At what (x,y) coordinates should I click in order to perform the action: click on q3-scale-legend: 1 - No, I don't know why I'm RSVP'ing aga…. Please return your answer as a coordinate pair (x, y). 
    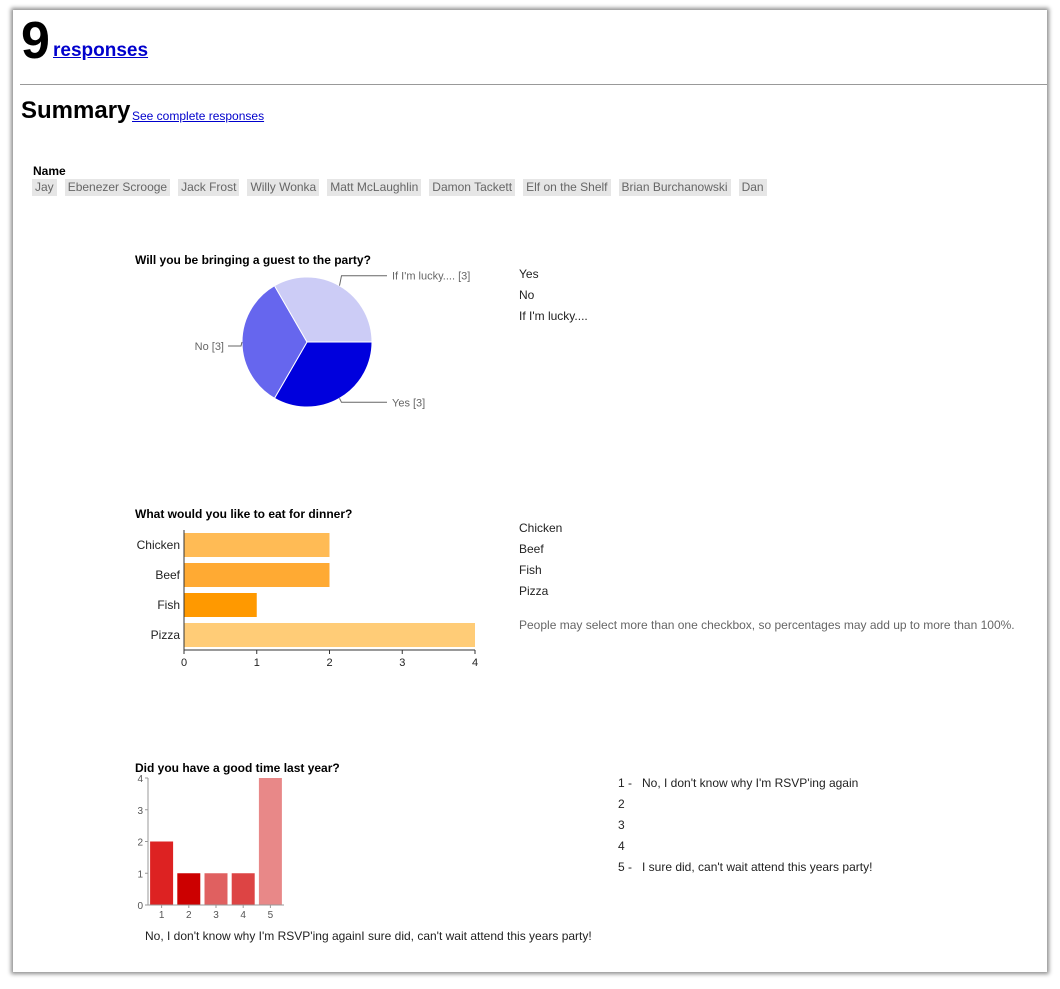
    Looking at the image, I should click on (745, 828).